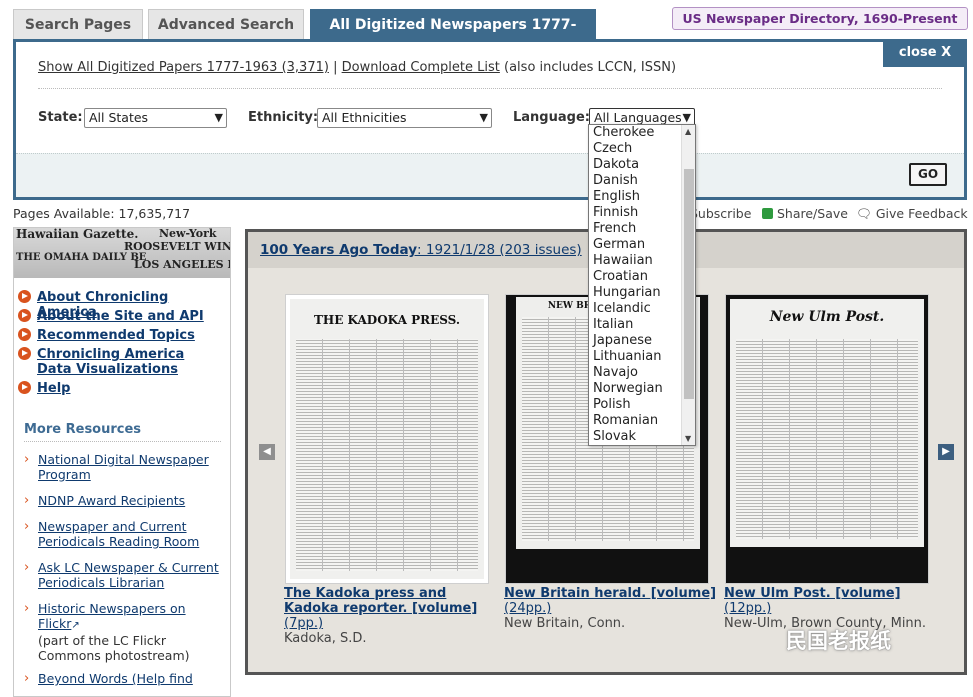  I want to click on language-option: Hungarian, so click(627, 293).